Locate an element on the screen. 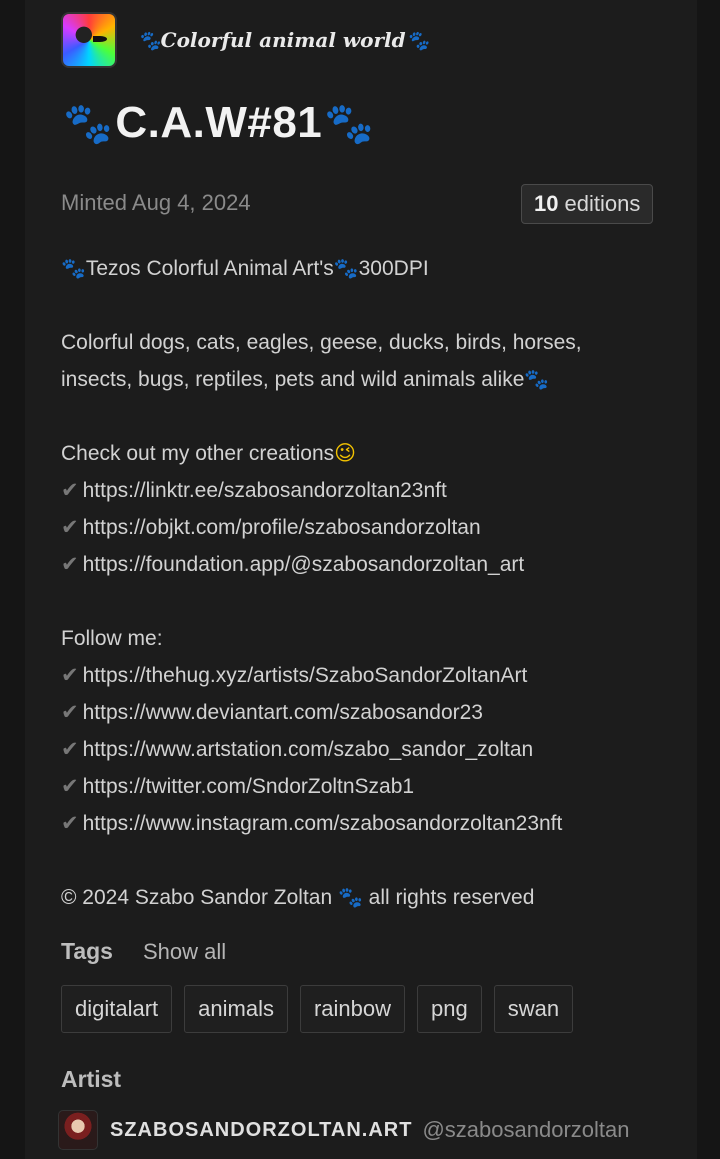  tags-label: Tags is located at coordinates (87, 951).